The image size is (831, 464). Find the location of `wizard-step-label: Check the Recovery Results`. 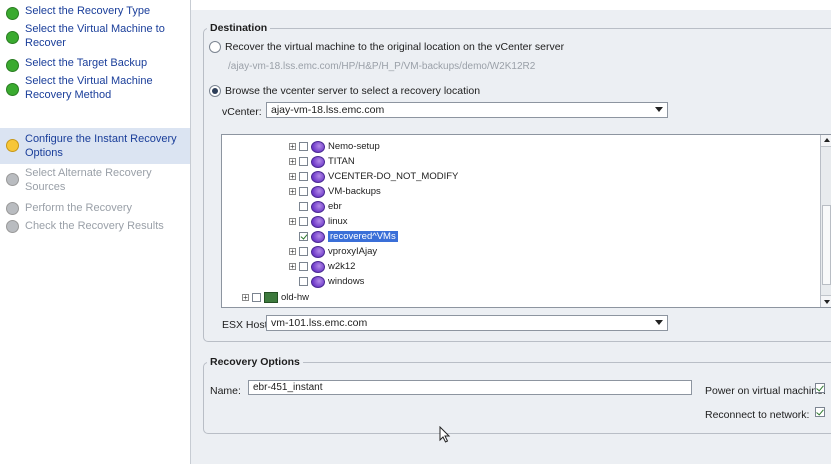

wizard-step-label: Check the Recovery Results is located at coordinates (94, 226).